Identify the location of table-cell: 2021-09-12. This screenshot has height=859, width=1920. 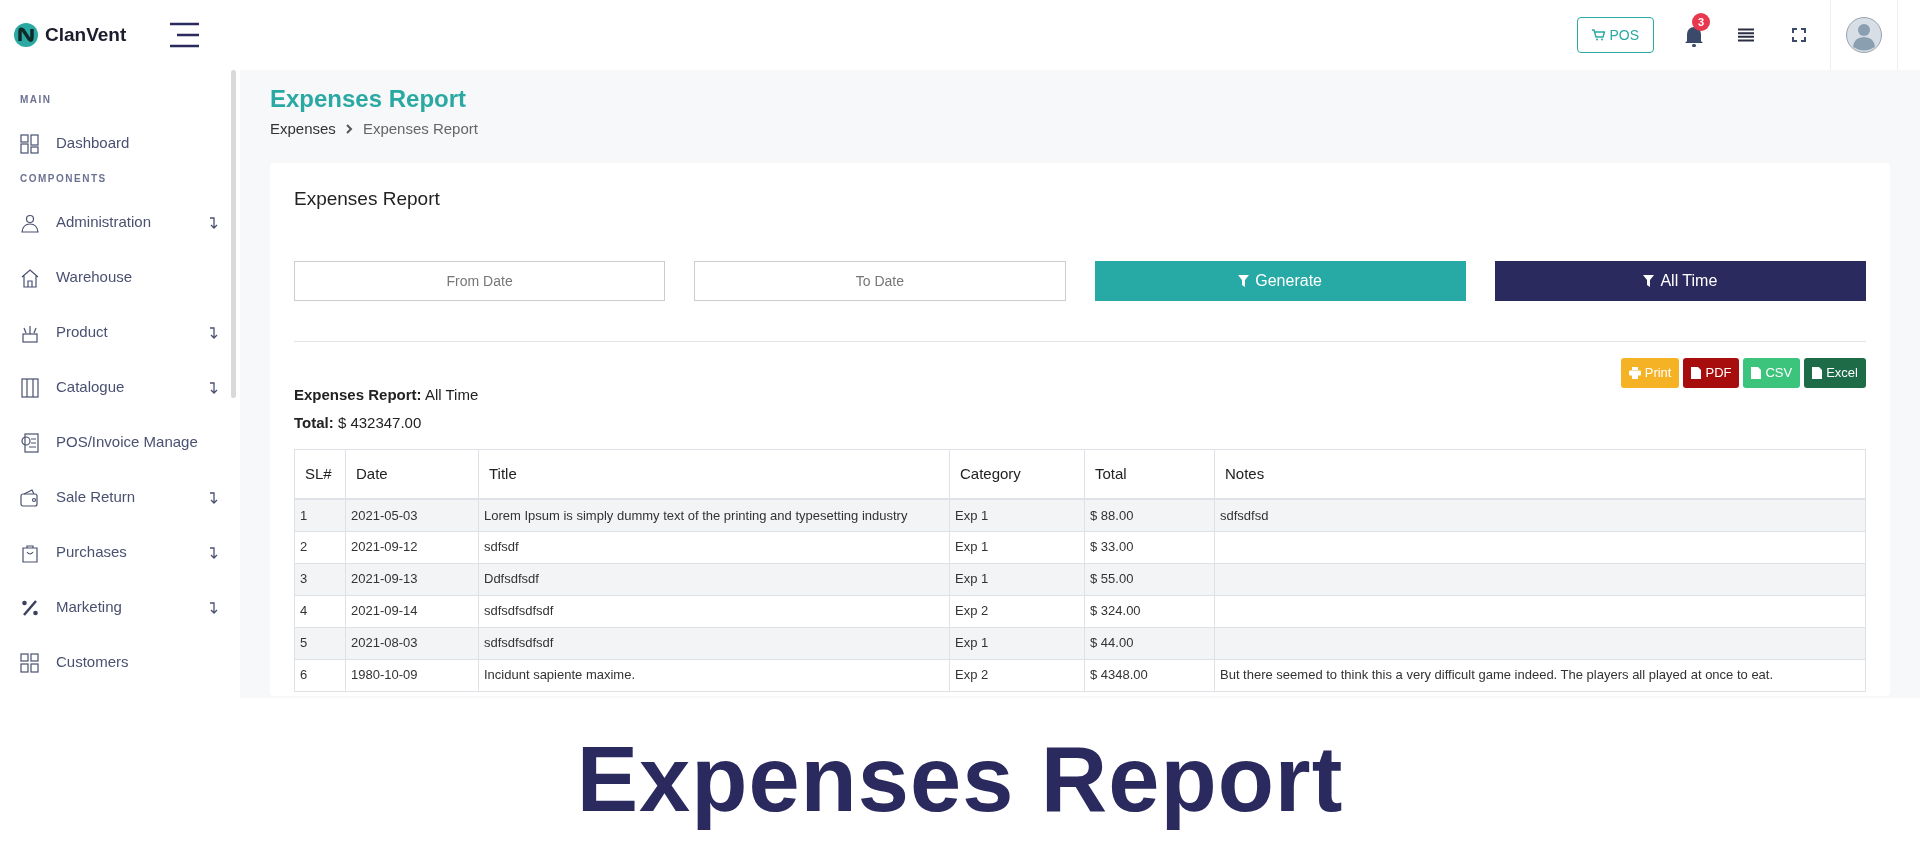
(384, 547).